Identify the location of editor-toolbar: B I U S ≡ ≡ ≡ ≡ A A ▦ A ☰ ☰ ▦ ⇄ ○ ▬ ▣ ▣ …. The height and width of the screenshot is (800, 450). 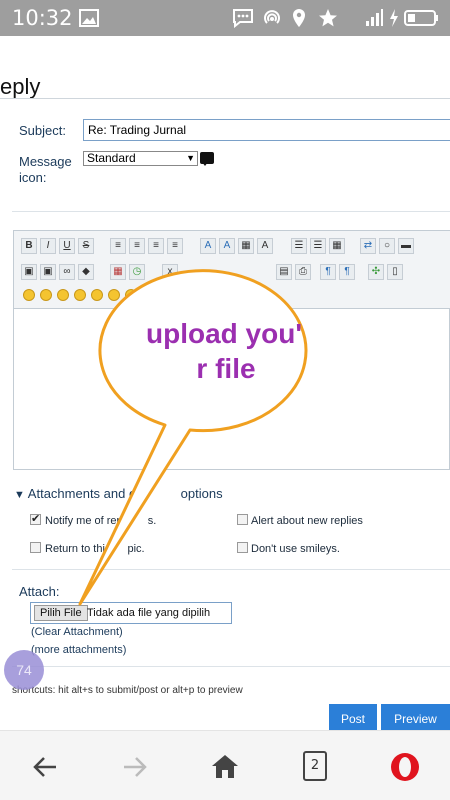
(232, 270).